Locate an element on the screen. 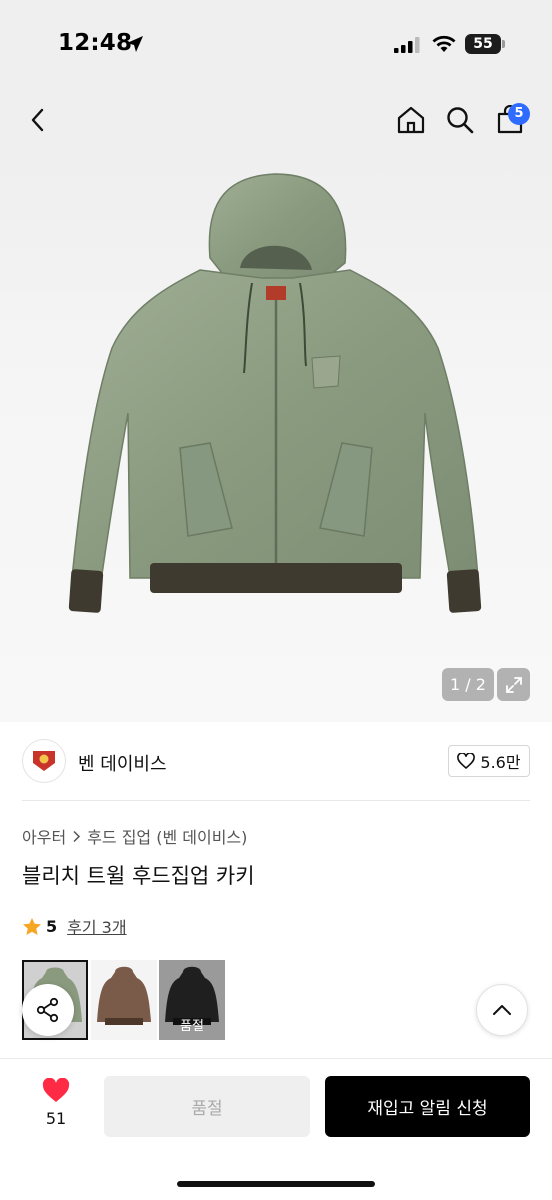  divider is located at coordinates (276, 800).